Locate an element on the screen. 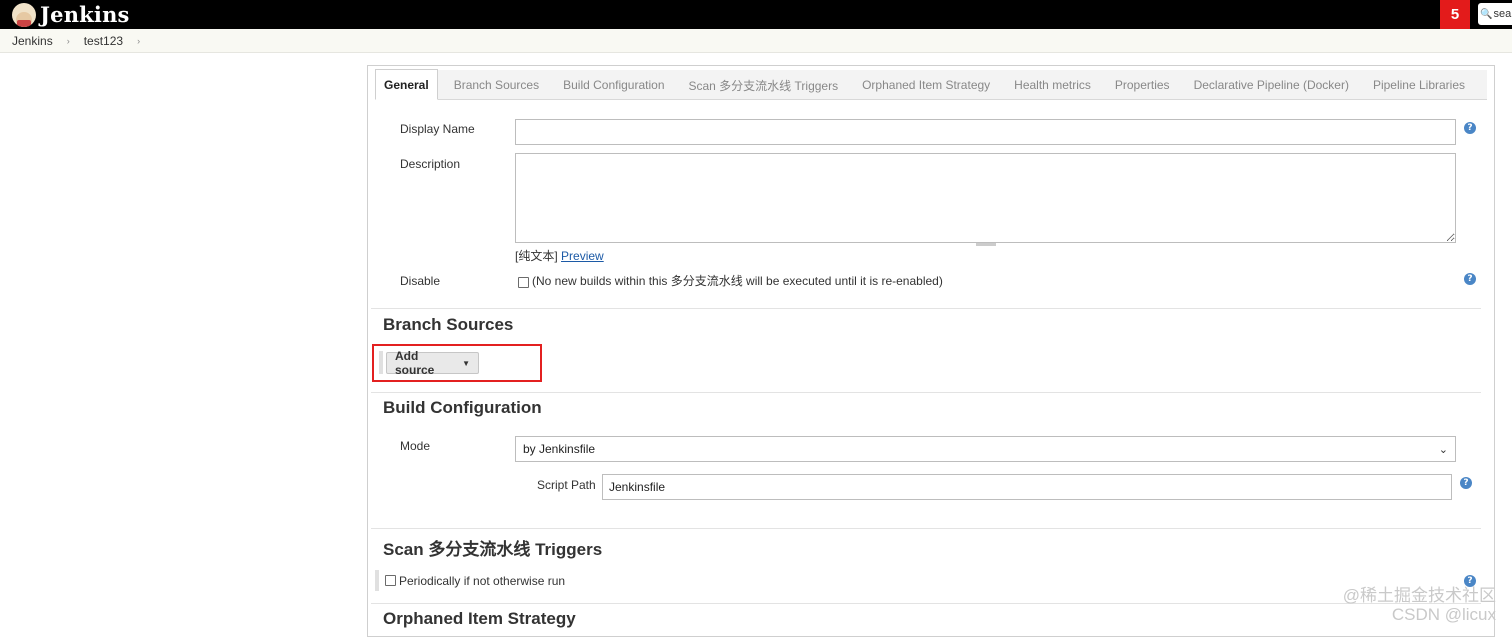  tab-general: General is located at coordinates (406, 84).